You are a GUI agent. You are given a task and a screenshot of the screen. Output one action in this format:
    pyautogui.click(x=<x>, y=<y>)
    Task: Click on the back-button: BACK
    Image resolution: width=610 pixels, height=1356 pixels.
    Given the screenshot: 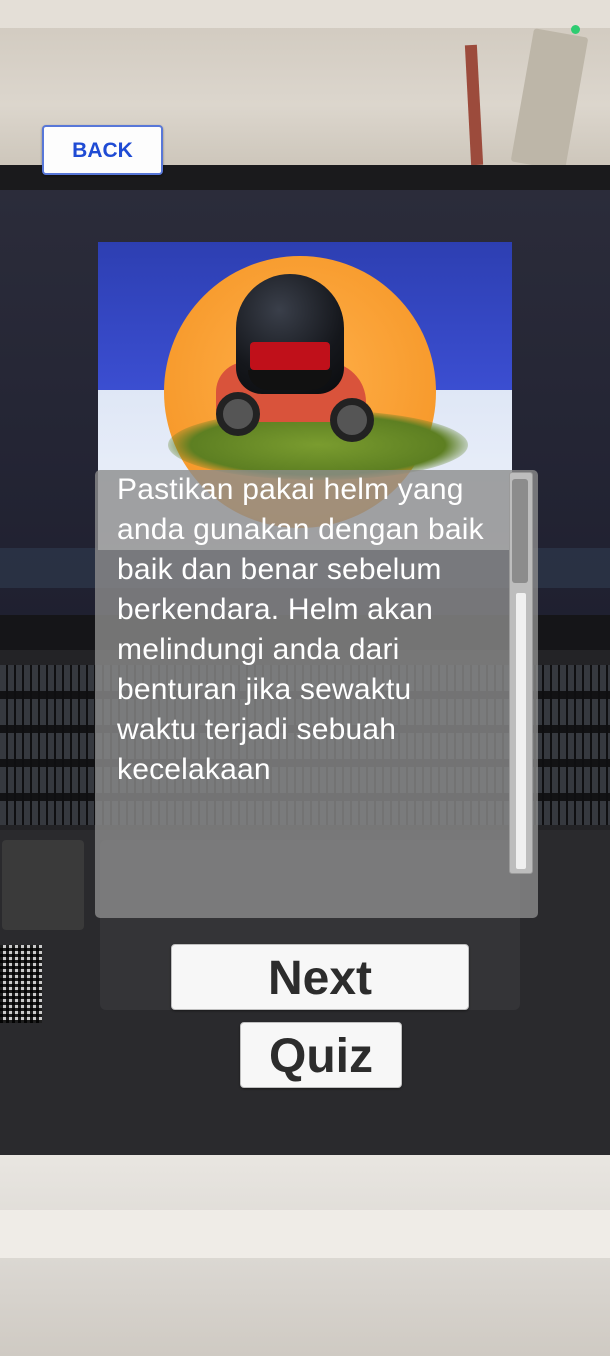 What is the action you would take?
    pyautogui.click(x=102, y=150)
    